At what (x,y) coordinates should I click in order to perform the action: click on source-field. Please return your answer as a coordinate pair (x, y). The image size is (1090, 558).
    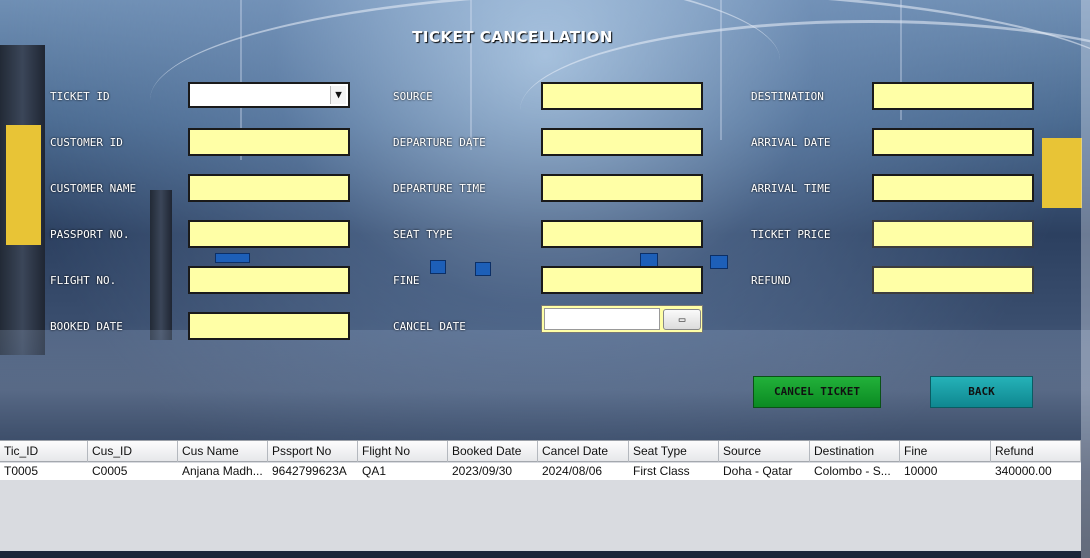
    Looking at the image, I should click on (622, 96).